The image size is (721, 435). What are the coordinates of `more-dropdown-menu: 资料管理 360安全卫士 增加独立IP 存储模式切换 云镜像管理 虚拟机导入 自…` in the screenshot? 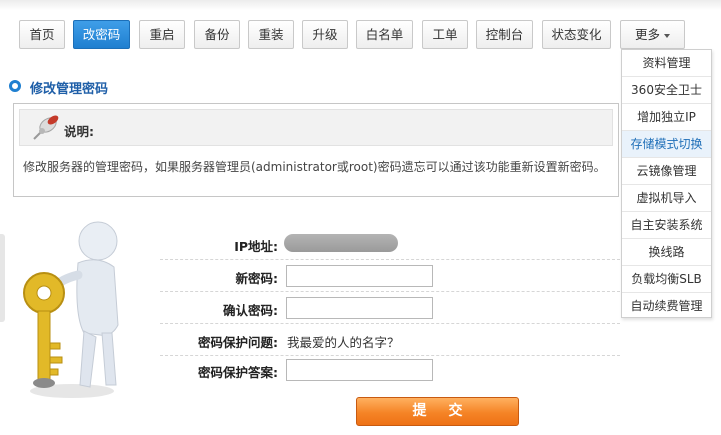 It's located at (666, 183).